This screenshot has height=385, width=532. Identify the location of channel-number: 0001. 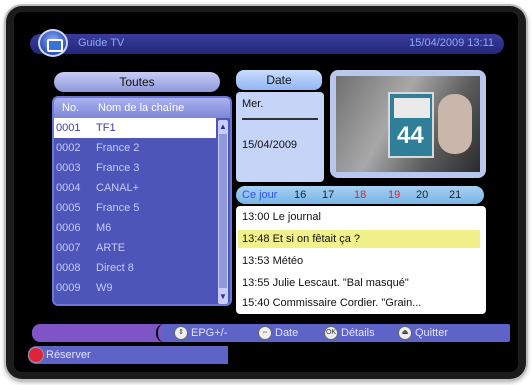
(68, 128).